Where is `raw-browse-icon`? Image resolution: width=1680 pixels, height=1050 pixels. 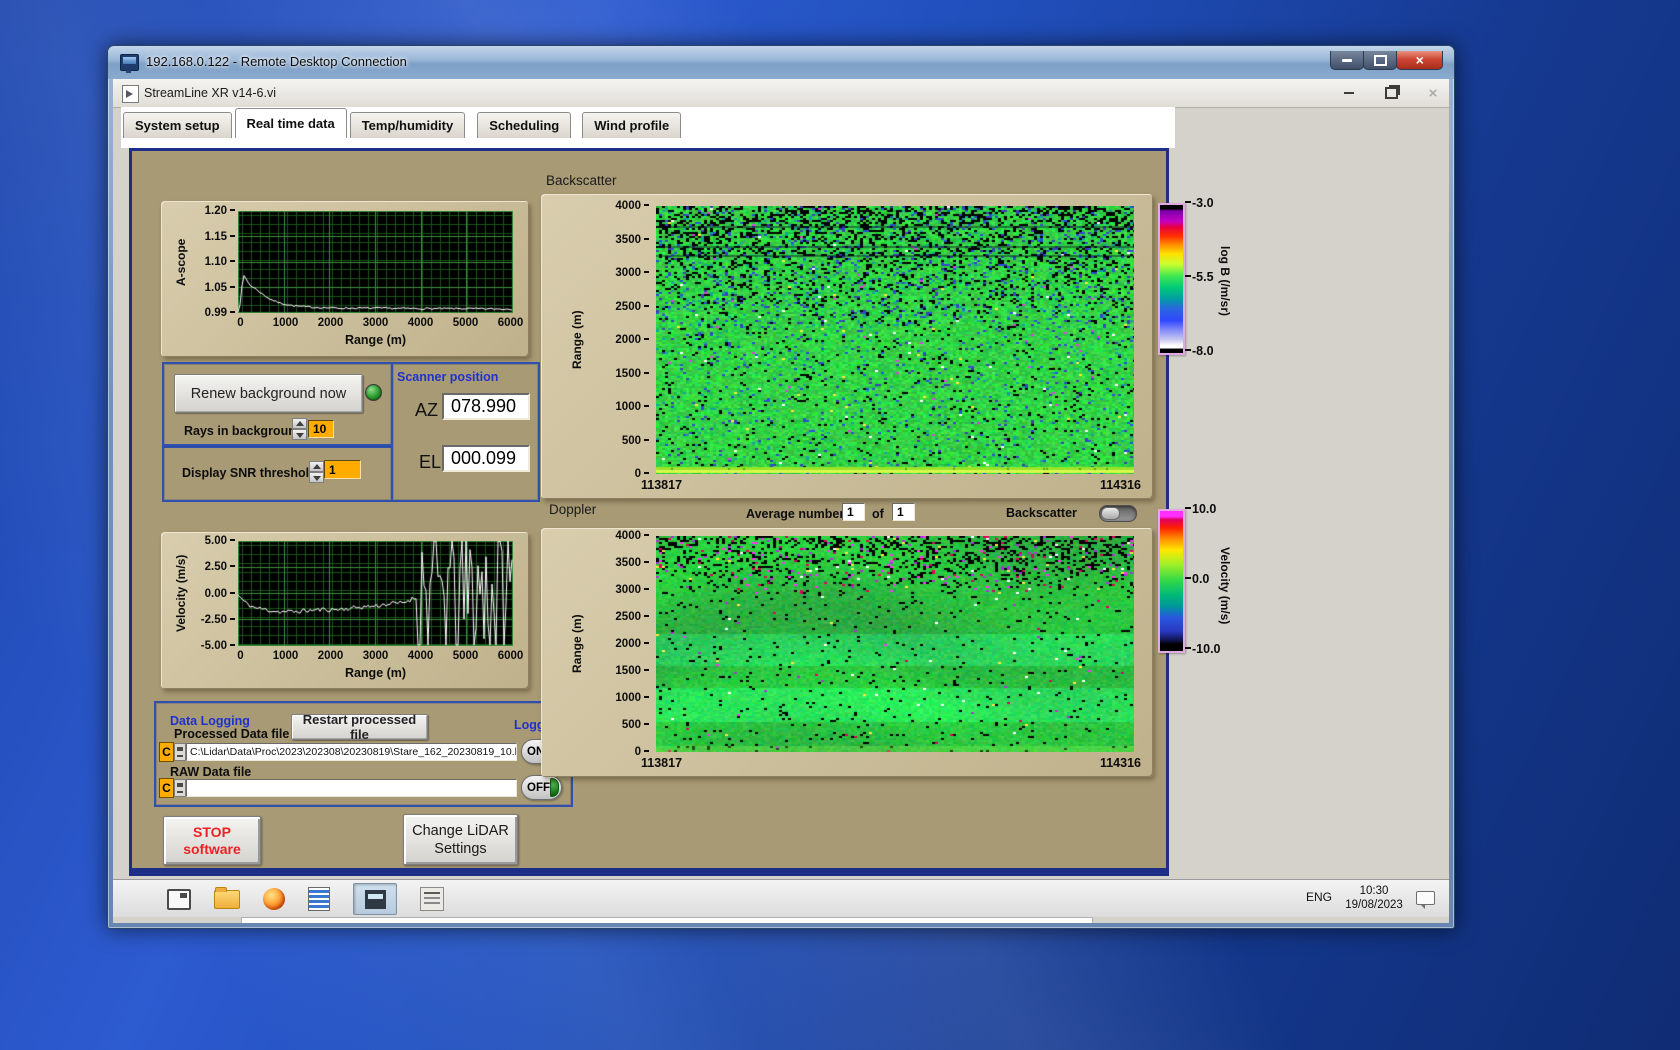
raw-browse-icon is located at coordinates (180, 788).